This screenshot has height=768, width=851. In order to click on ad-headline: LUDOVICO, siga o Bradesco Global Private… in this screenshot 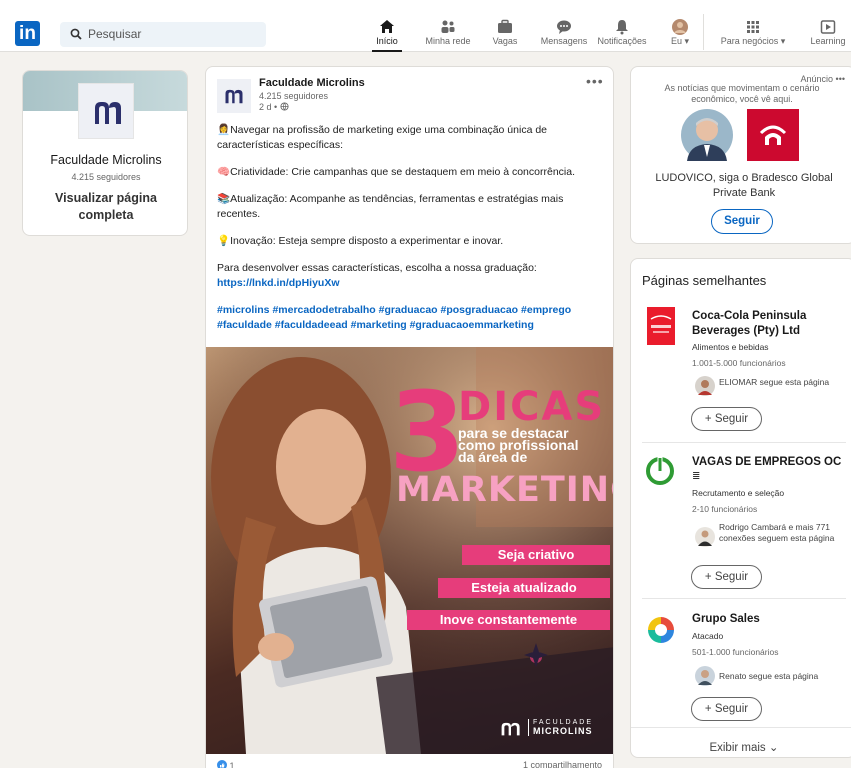, I will do `click(744, 186)`.